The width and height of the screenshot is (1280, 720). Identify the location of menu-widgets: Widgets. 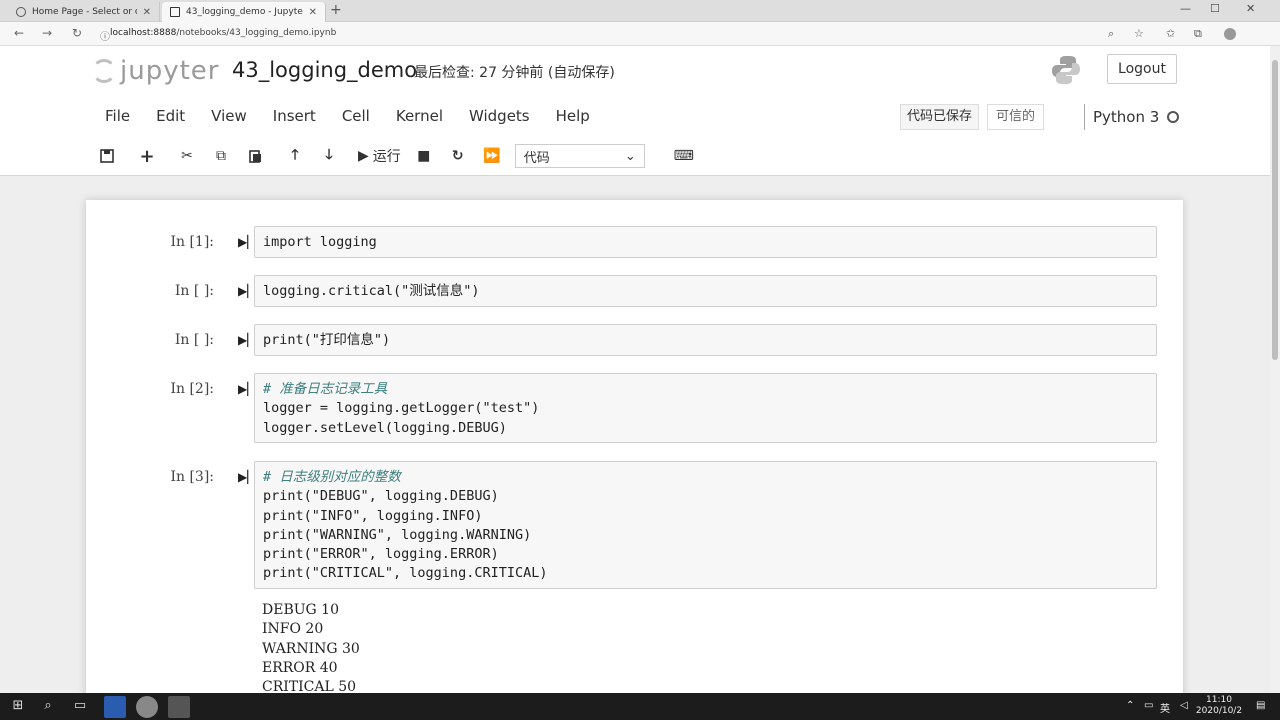
(499, 116).